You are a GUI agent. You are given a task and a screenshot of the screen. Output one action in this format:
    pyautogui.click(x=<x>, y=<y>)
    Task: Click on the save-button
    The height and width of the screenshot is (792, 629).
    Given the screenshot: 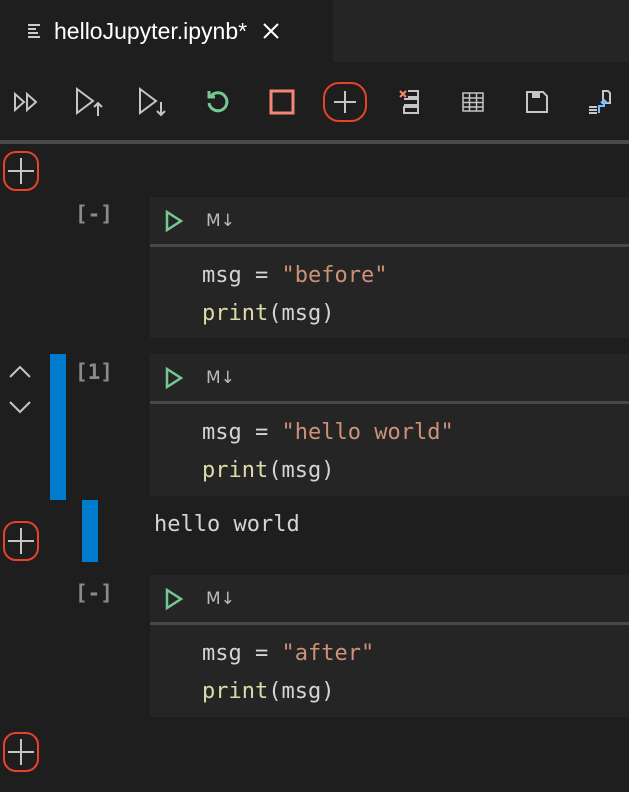 What is the action you would take?
    pyautogui.click(x=537, y=102)
    